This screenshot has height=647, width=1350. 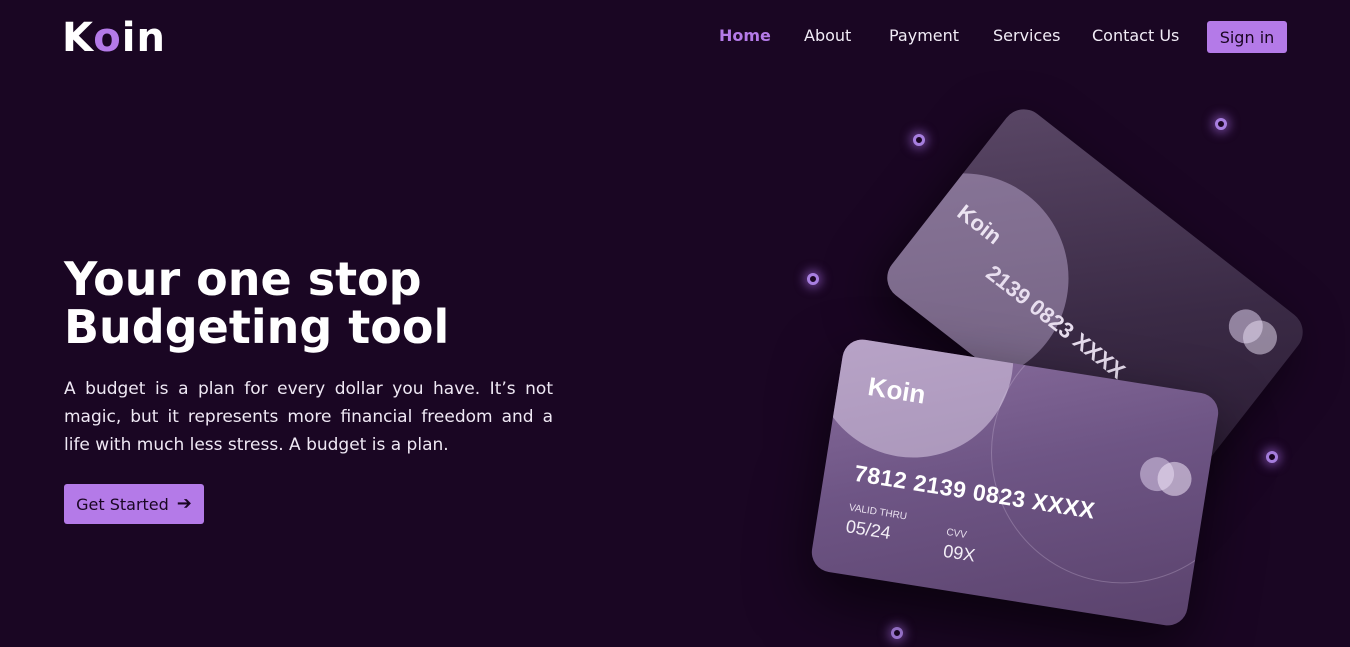 What do you see at coordinates (257, 327) in the screenshot?
I see `hero-title-line2: Budgeting tool` at bounding box center [257, 327].